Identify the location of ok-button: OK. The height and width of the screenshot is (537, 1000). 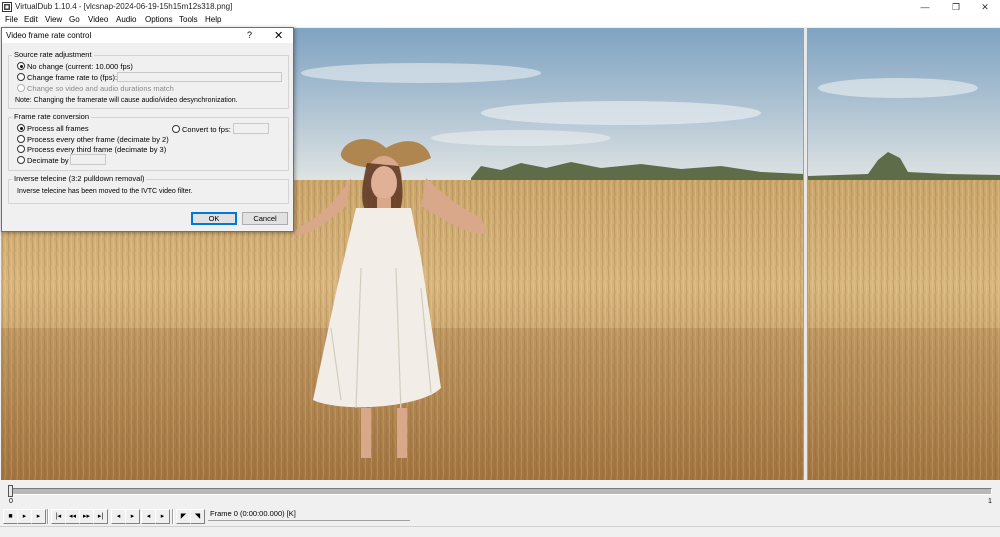
(214, 218).